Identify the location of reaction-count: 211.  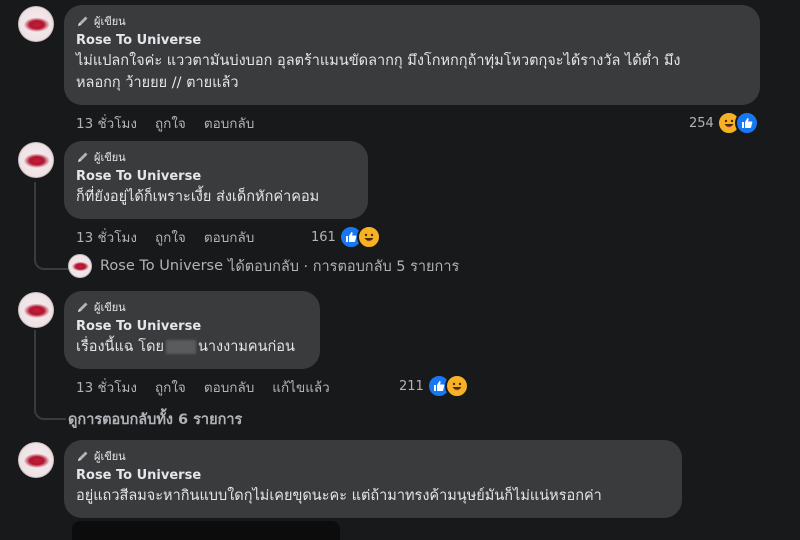
(411, 386).